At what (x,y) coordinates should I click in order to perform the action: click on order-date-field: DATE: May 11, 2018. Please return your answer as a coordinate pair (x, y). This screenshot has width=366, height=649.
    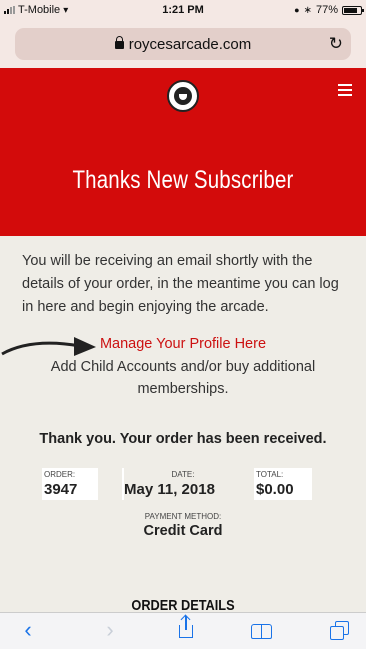
    Looking at the image, I should click on (182, 484).